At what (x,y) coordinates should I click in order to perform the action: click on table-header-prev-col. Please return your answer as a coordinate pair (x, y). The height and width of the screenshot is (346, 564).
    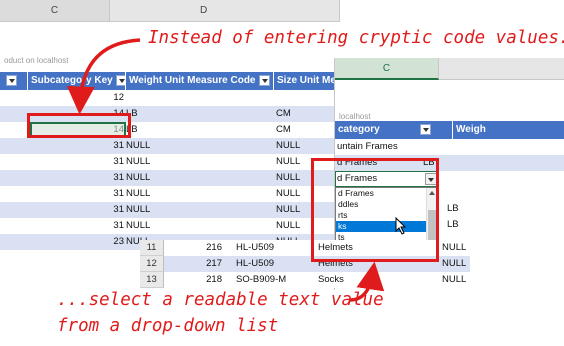
    Looking at the image, I should click on (14, 81).